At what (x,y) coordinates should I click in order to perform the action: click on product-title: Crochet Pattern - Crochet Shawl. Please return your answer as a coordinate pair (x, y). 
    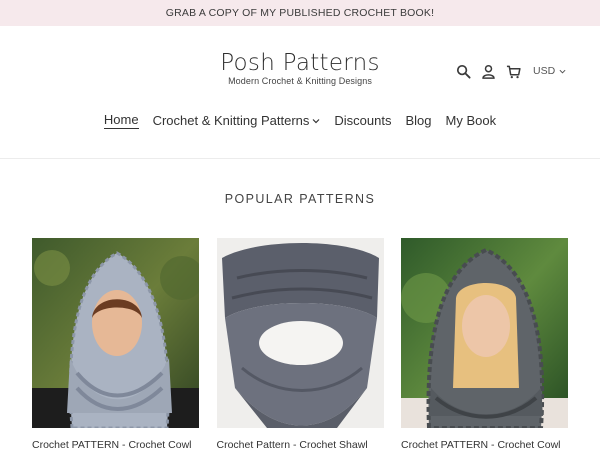
    Looking at the image, I should click on (300, 445).